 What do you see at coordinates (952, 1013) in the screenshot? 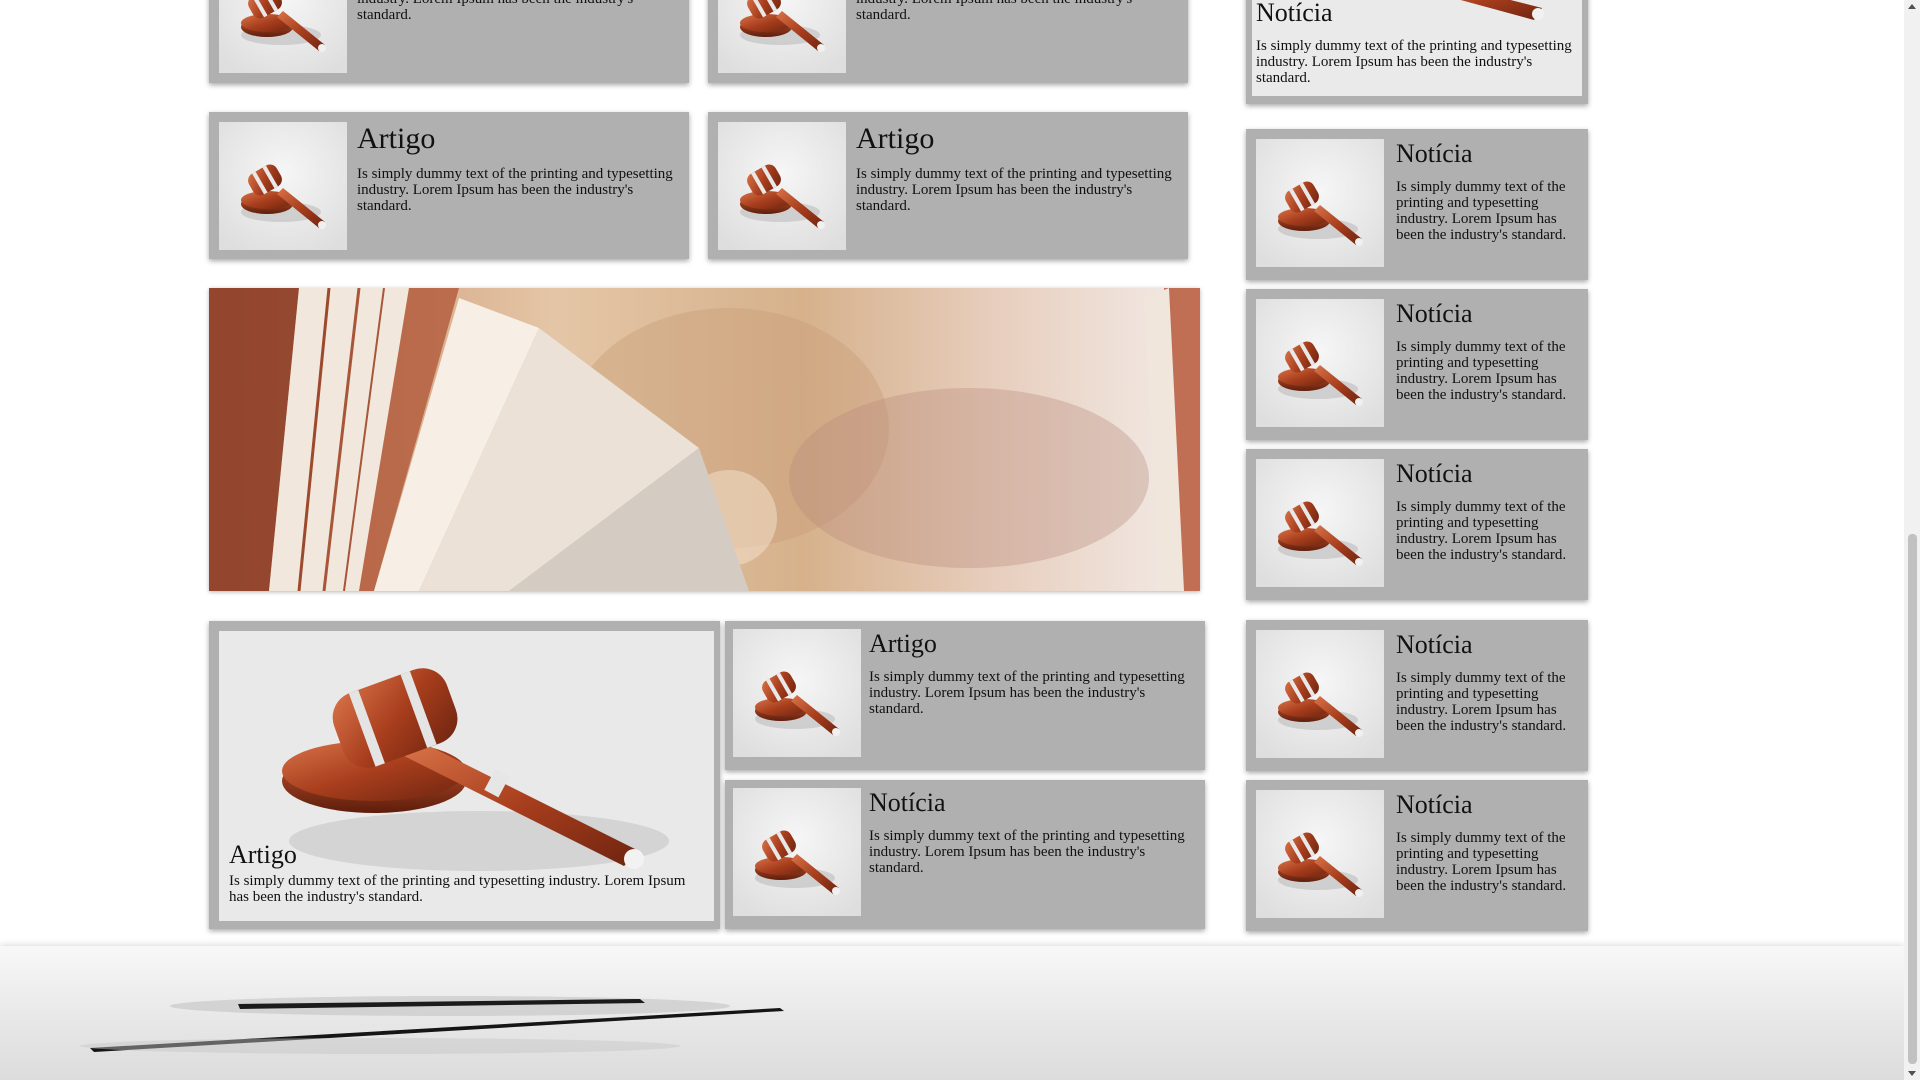
I see `footer` at bounding box center [952, 1013].